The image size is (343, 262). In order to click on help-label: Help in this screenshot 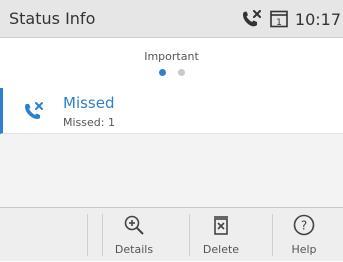, I will do `click(304, 249)`.